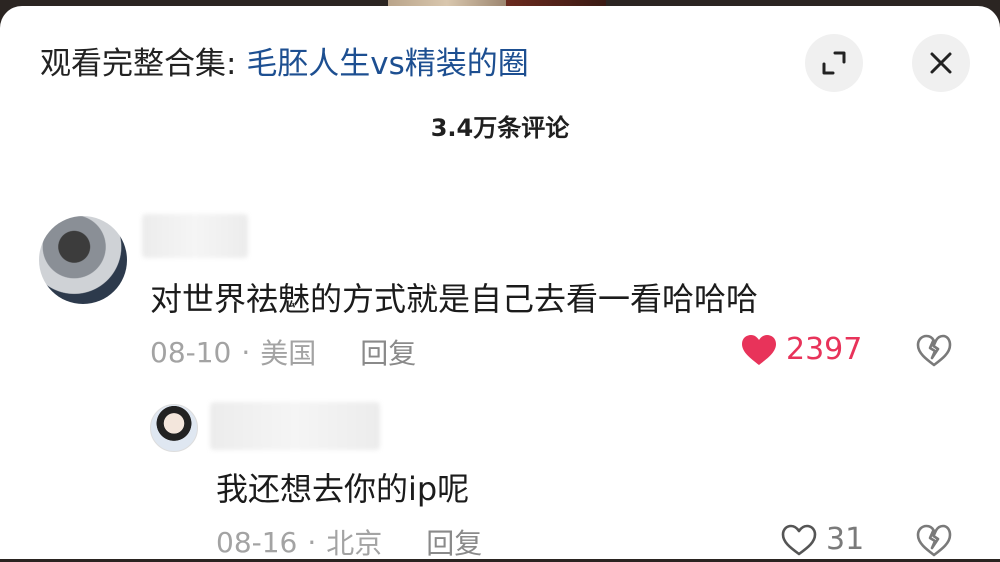  What do you see at coordinates (454, 299) in the screenshot?
I see `comment-text: 对世界祛魅的方式就是自己去看一看哈哈哈` at bounding box center [454, 299].